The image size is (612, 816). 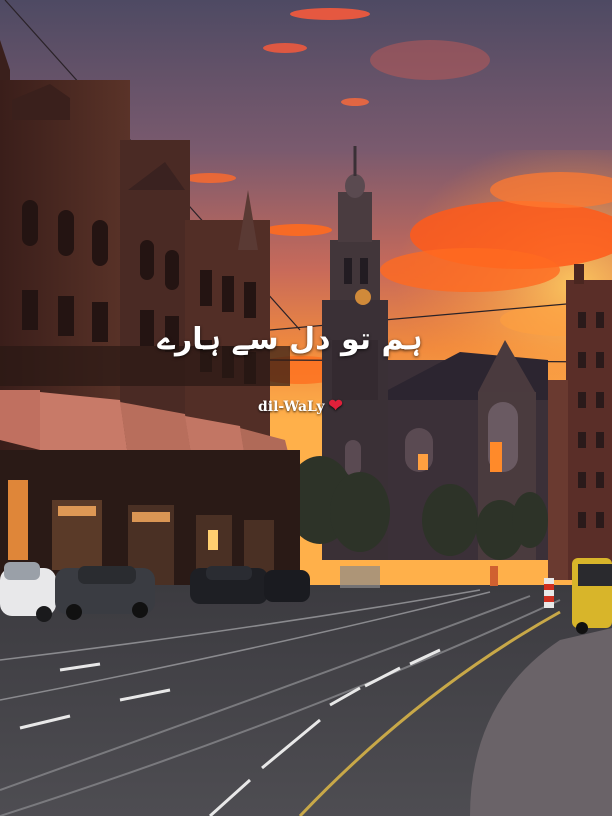 I want to click on yellow-van, so click(x=592, y=596).